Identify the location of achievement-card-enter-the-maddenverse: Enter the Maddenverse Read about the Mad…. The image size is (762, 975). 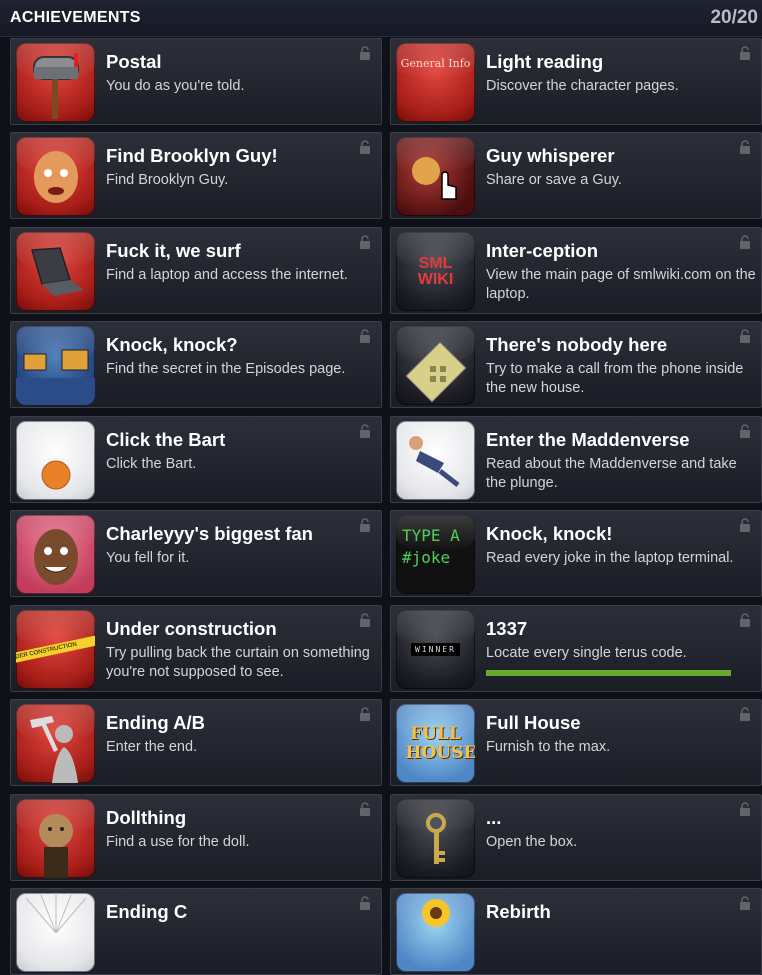
(576, 459).